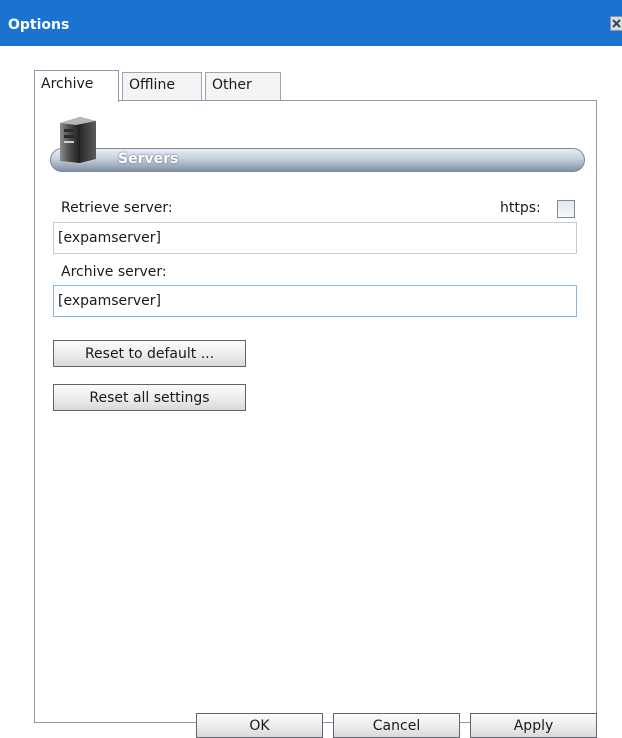 This screenshot has height=738, width=622. Describe the element at coordinates (152, 85) in the screenshot. I see `tab-offline-label: Offline` at that location.